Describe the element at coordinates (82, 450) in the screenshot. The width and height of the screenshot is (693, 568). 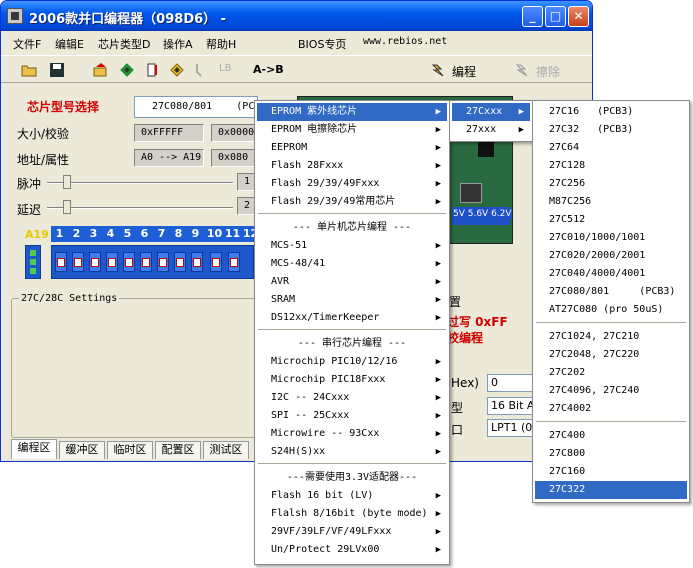
I see `tab-buffer-area: 缓冲区` at that location.